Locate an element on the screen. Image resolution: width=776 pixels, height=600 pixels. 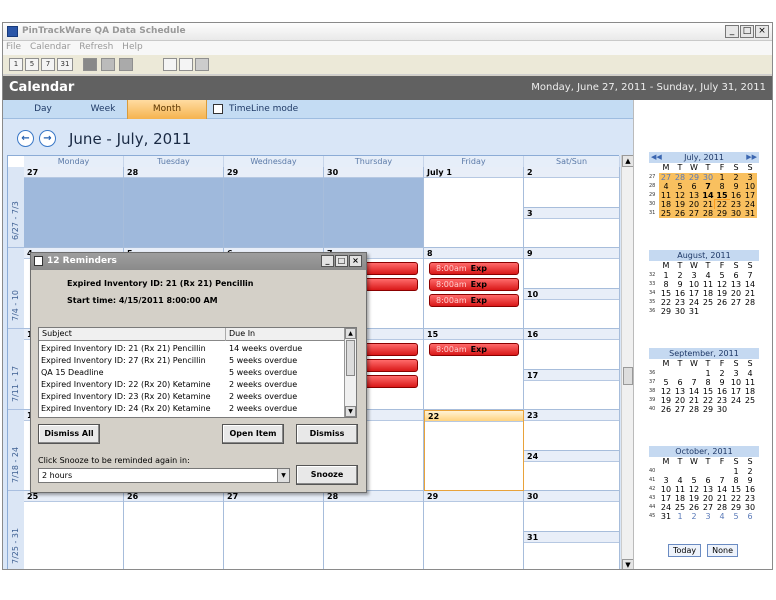
appointment: 8:00am Exp is located at coordinates (474, 349).